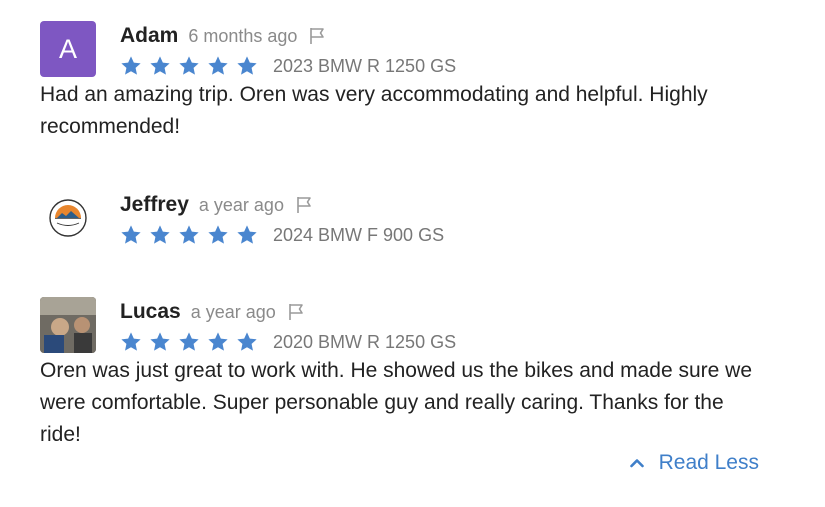 The image size is (825, 507). Describe the element at coordinates (243, 35) in the screenshot. I see `review-time: 6 months ago` at that location.